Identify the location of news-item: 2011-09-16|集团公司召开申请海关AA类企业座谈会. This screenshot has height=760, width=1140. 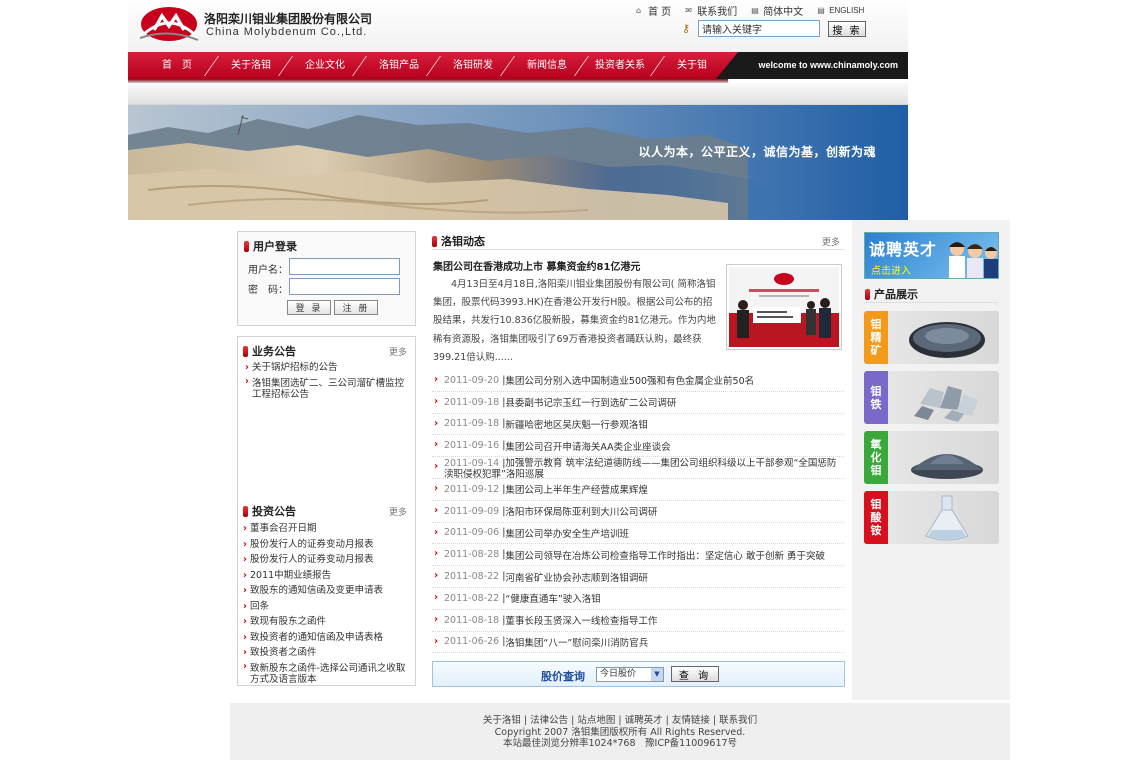
(638, 446).